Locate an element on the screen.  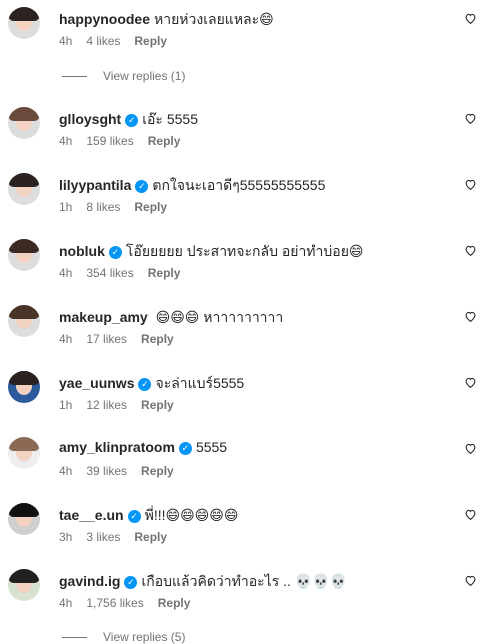
likes-count: 4 likes is located at coordinates (103, 41).